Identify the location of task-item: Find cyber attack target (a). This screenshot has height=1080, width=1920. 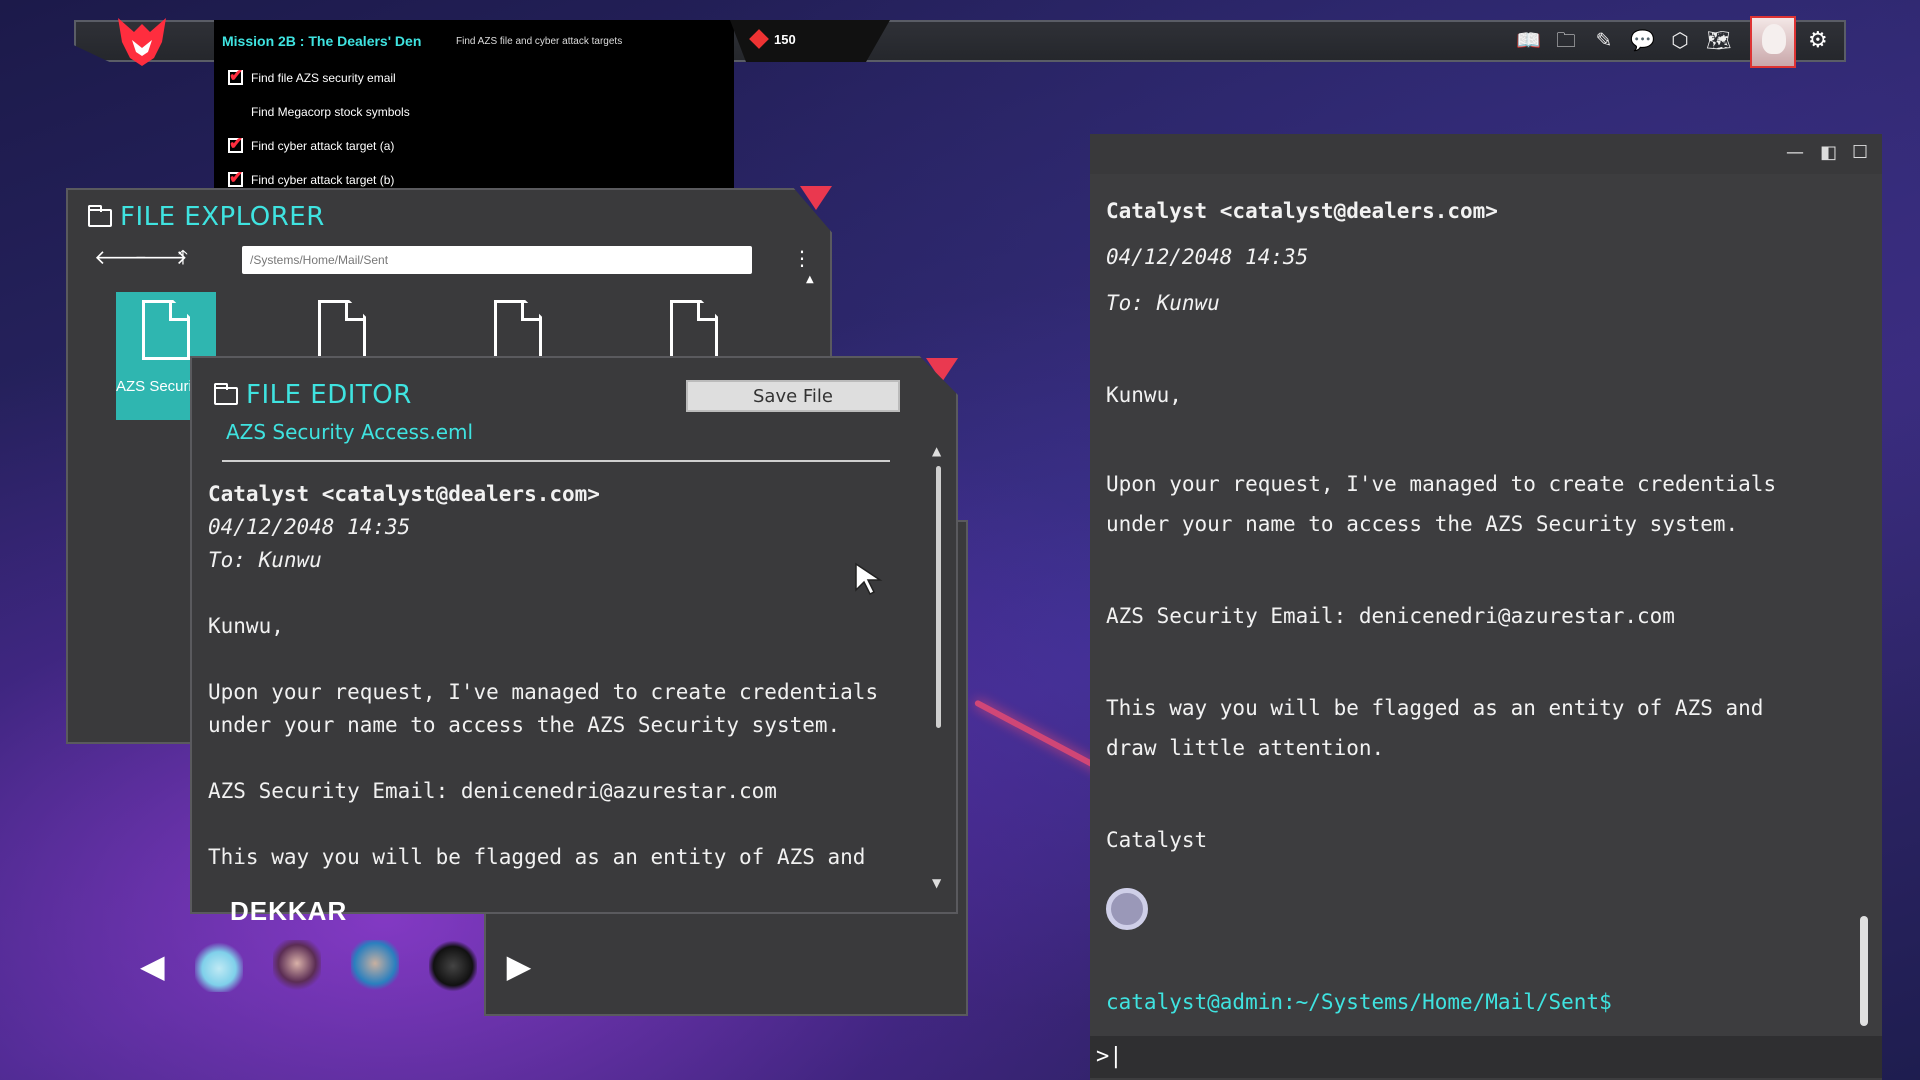
(311, 144).